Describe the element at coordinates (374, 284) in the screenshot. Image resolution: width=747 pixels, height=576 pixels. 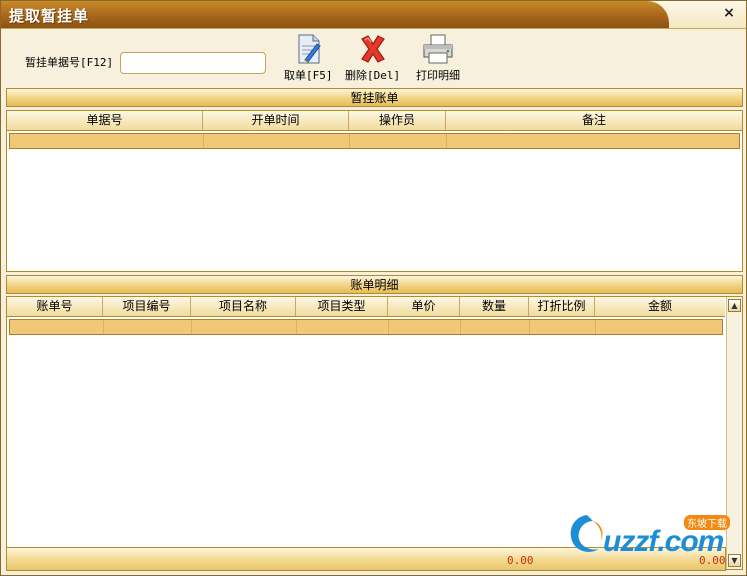
I see `bill-detail-header: 账单明细` at that location.